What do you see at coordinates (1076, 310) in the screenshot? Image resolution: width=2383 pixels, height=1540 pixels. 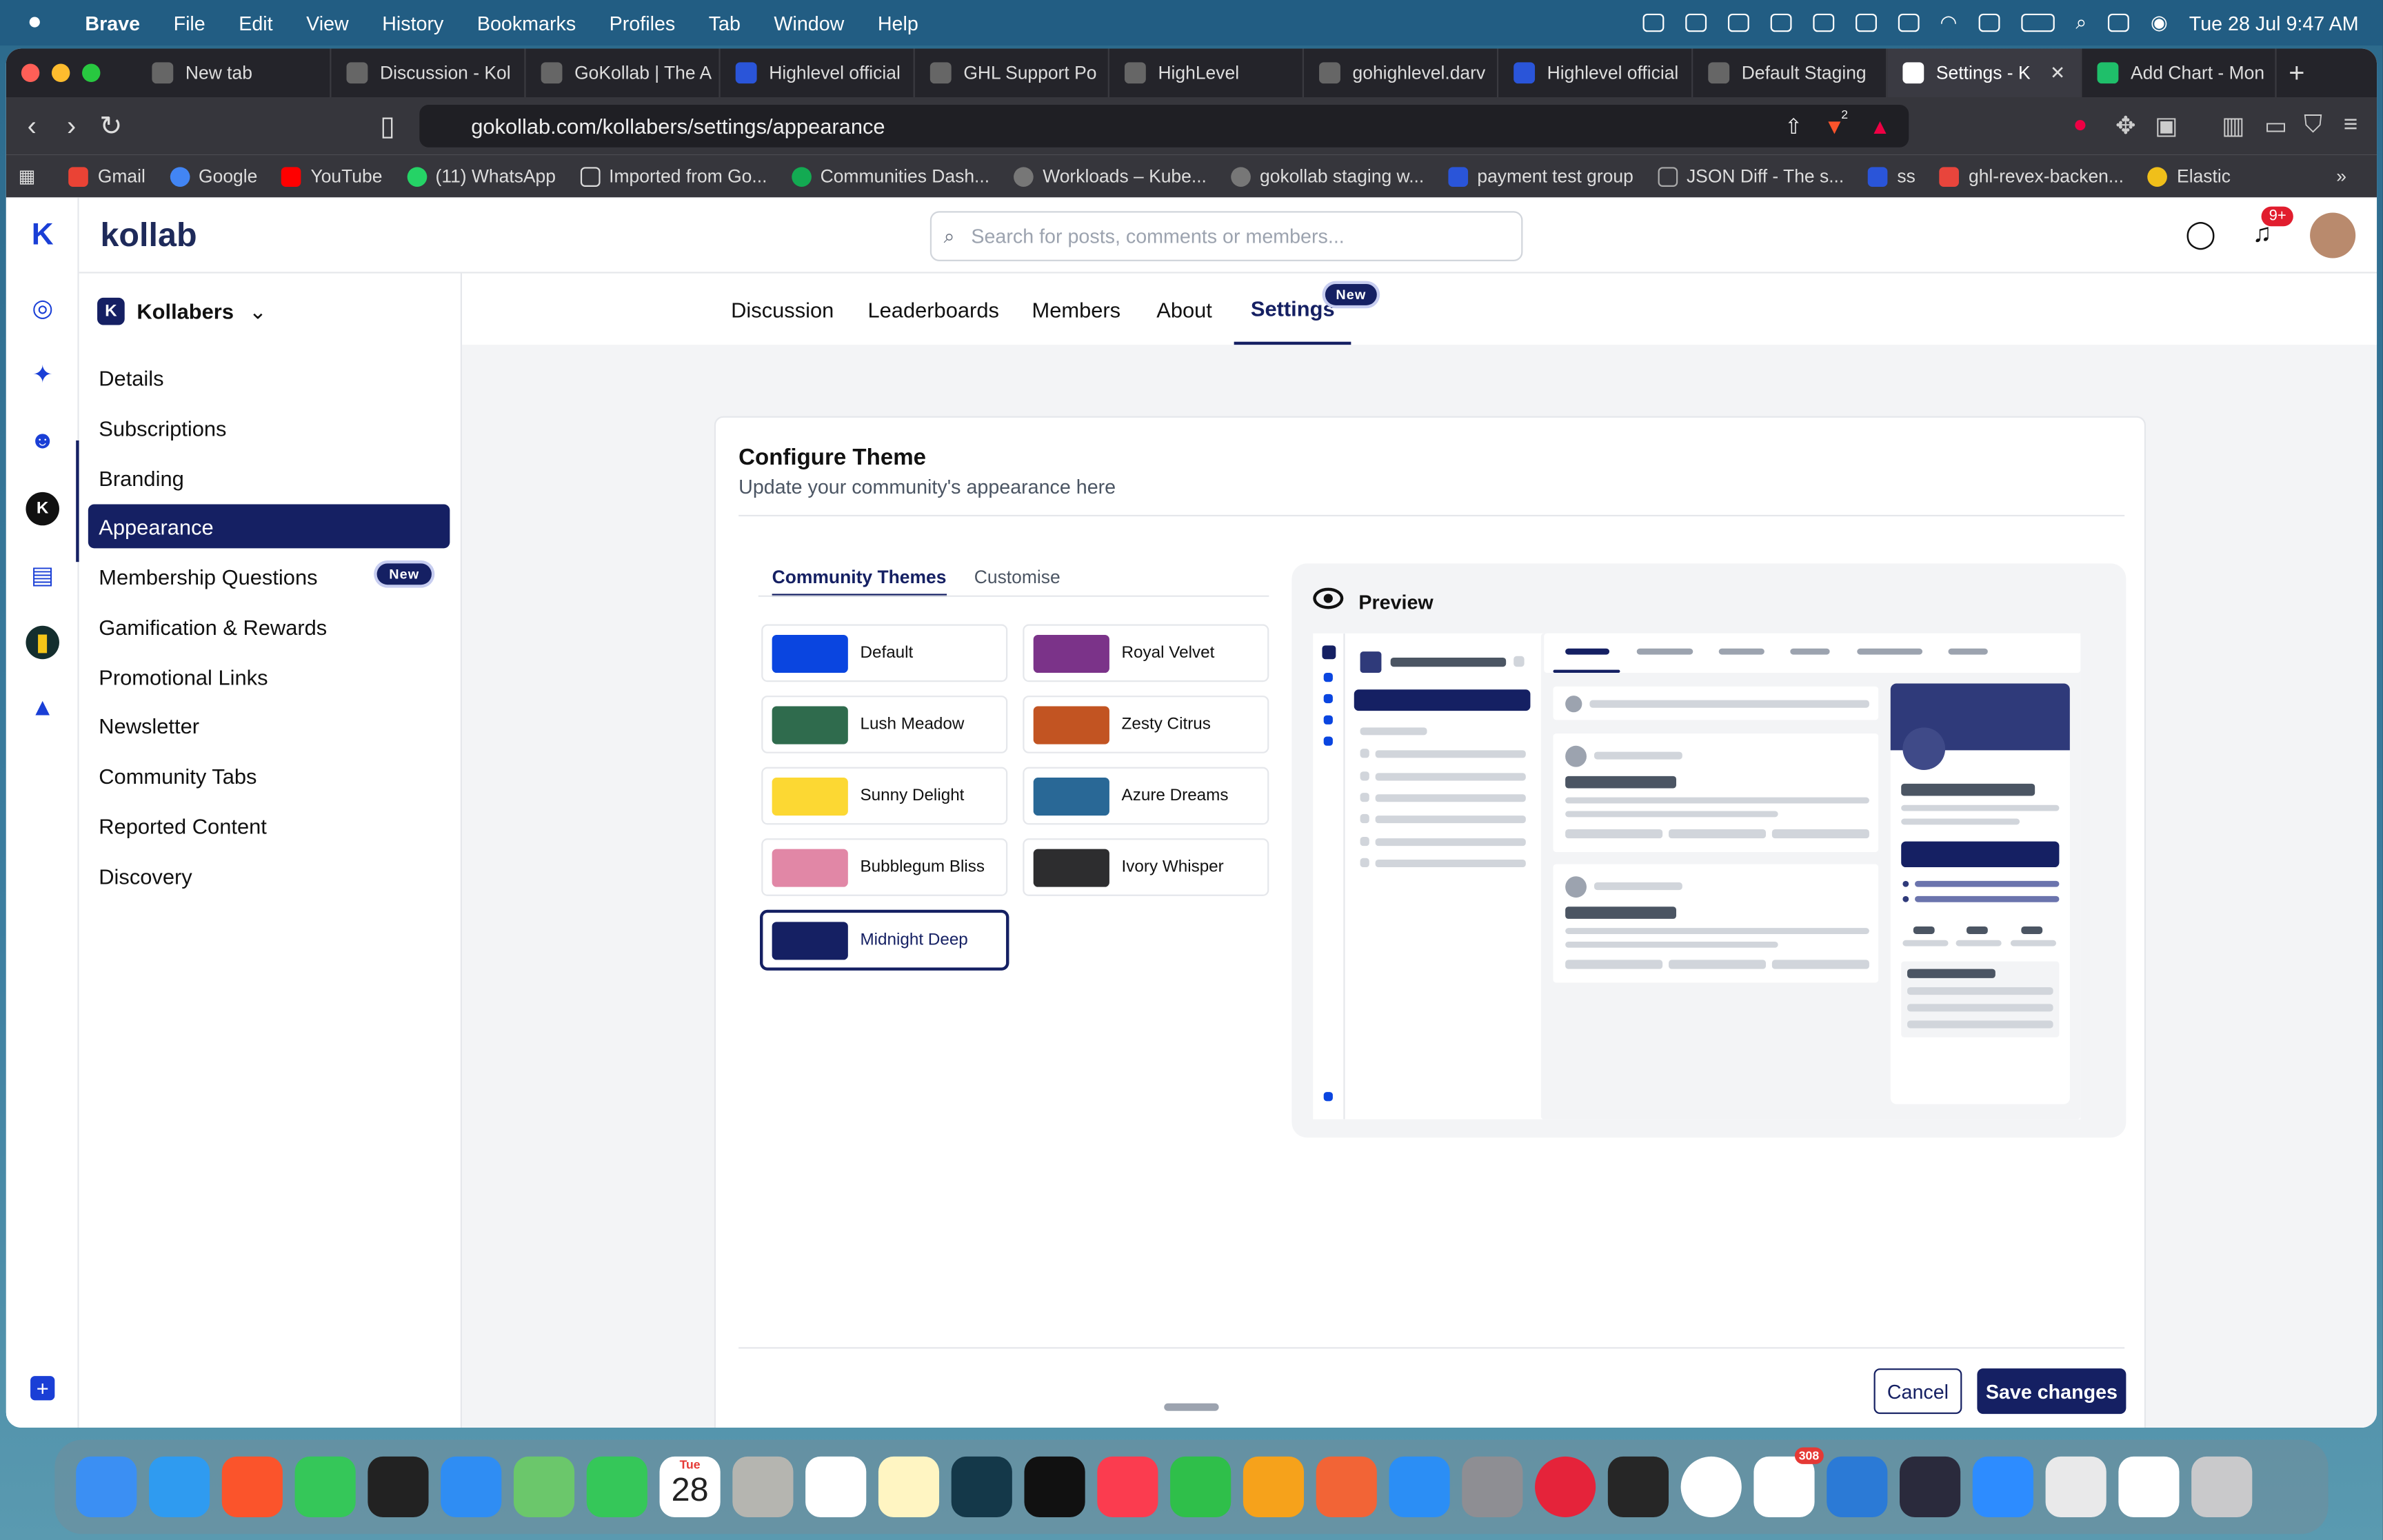 I see `tab-members: Members` at bounding box center [1076, 310].